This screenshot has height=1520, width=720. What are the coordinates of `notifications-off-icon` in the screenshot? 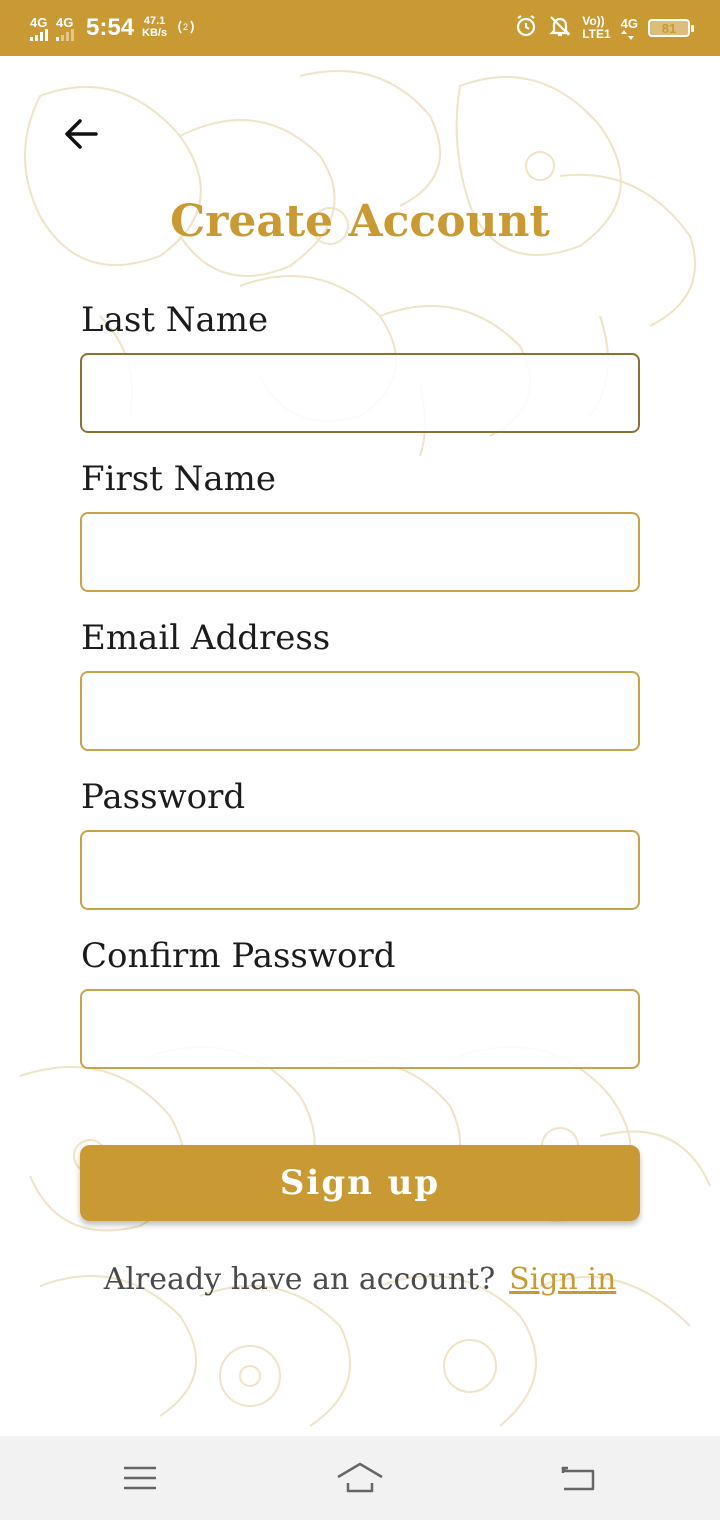 It's located at (560, 28).